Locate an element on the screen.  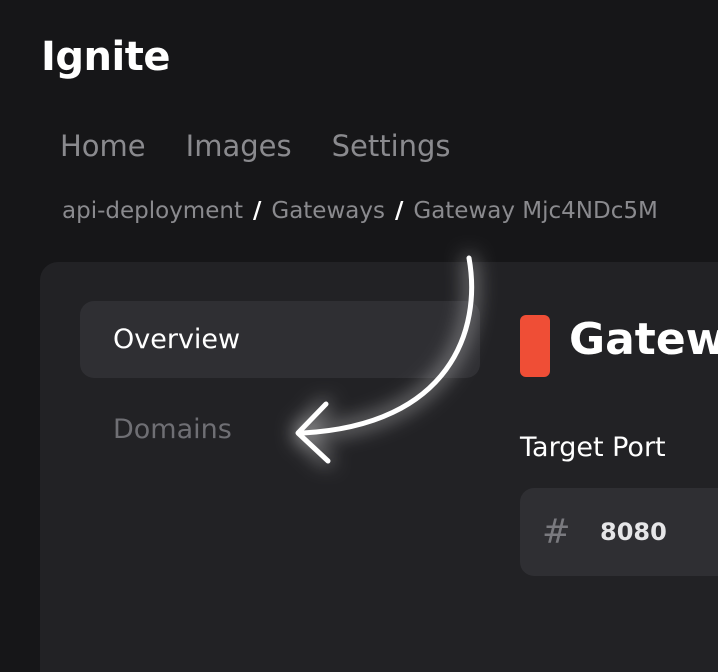
sidebar-item-label: Overview is located at coordinates (177, 339).